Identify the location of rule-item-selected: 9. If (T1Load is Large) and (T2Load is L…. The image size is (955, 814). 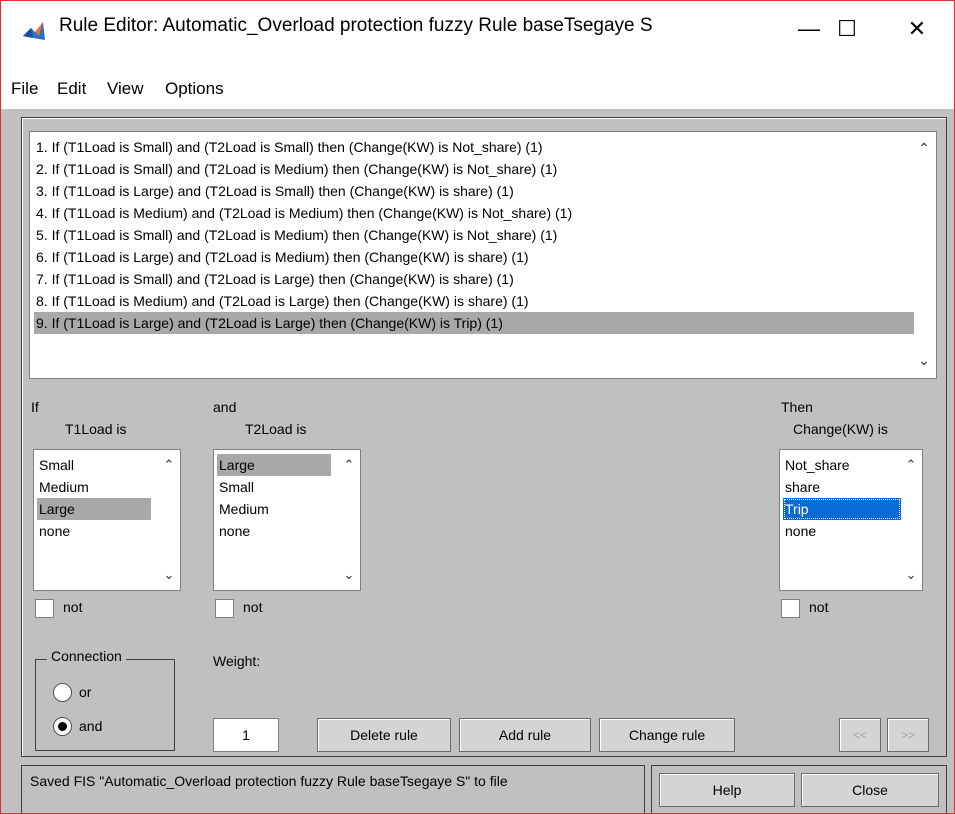
(474, 323).